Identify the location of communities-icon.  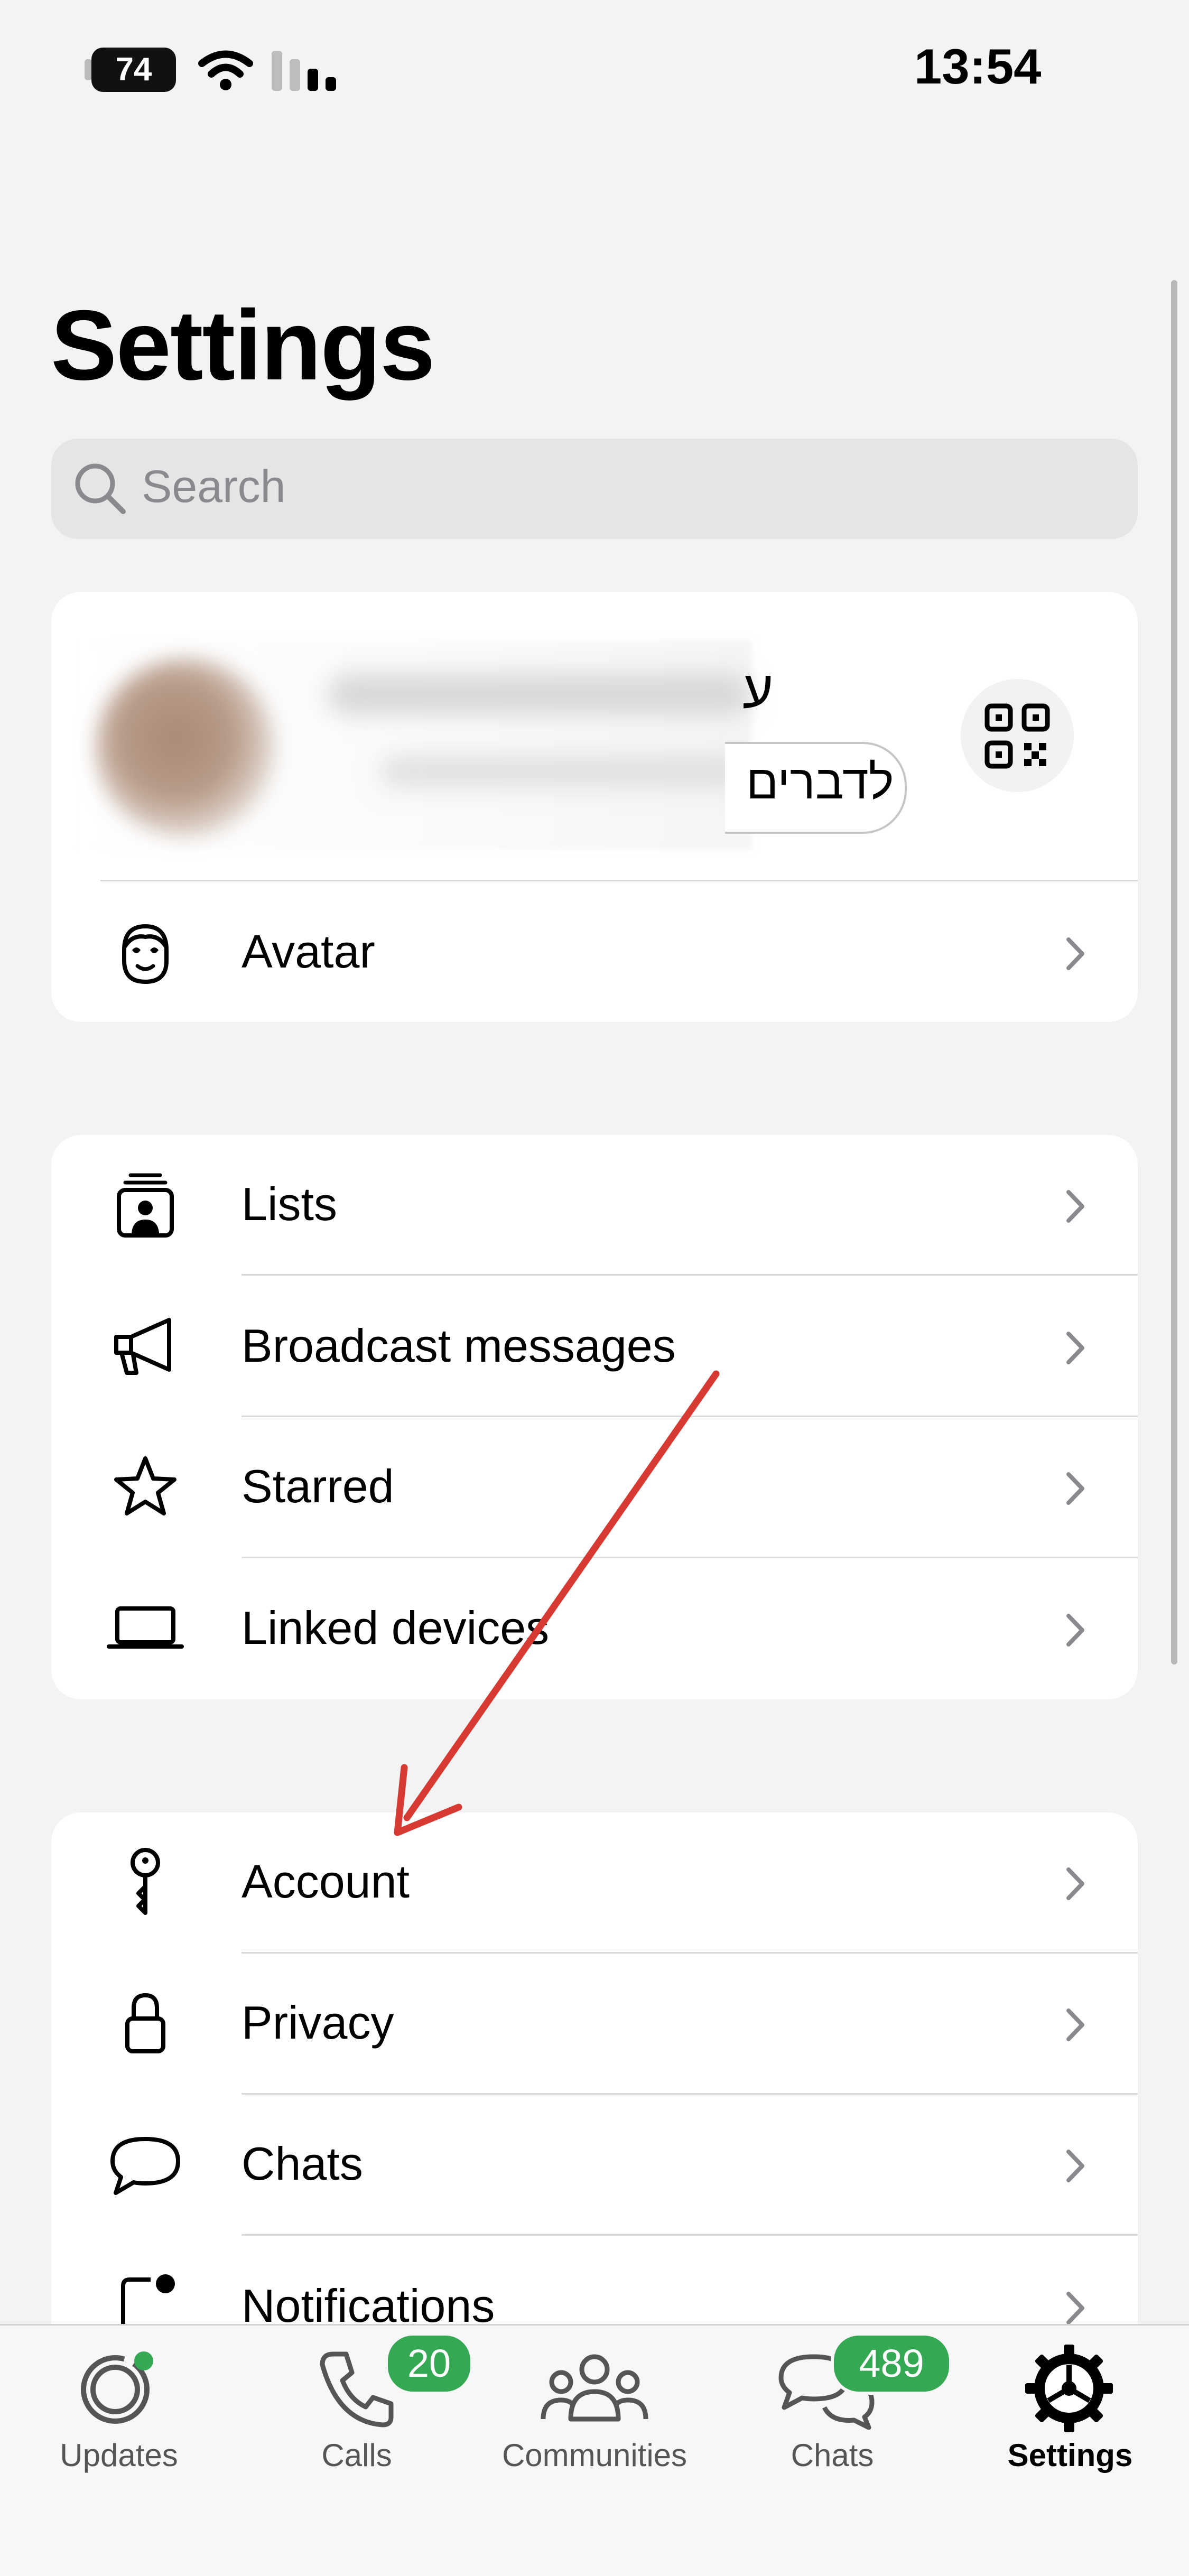
(594, 2388).